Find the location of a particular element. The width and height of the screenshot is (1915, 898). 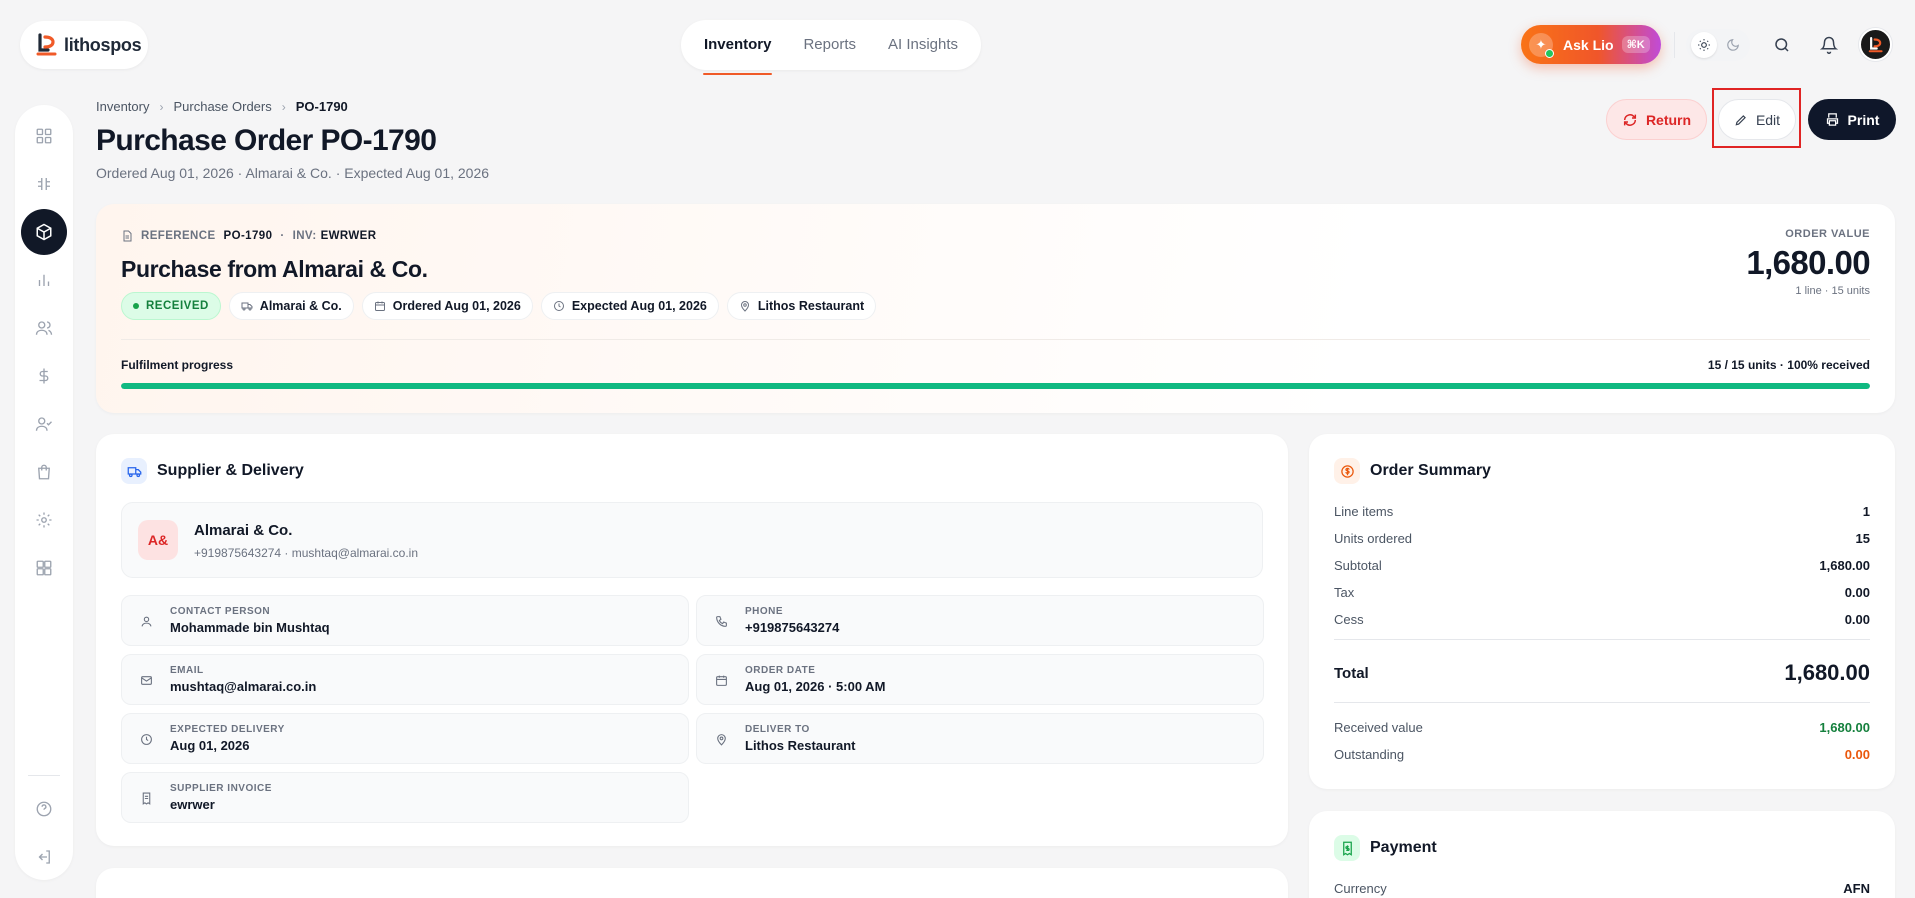

chevron-right-icon: › is located at coordinates (161, 106).